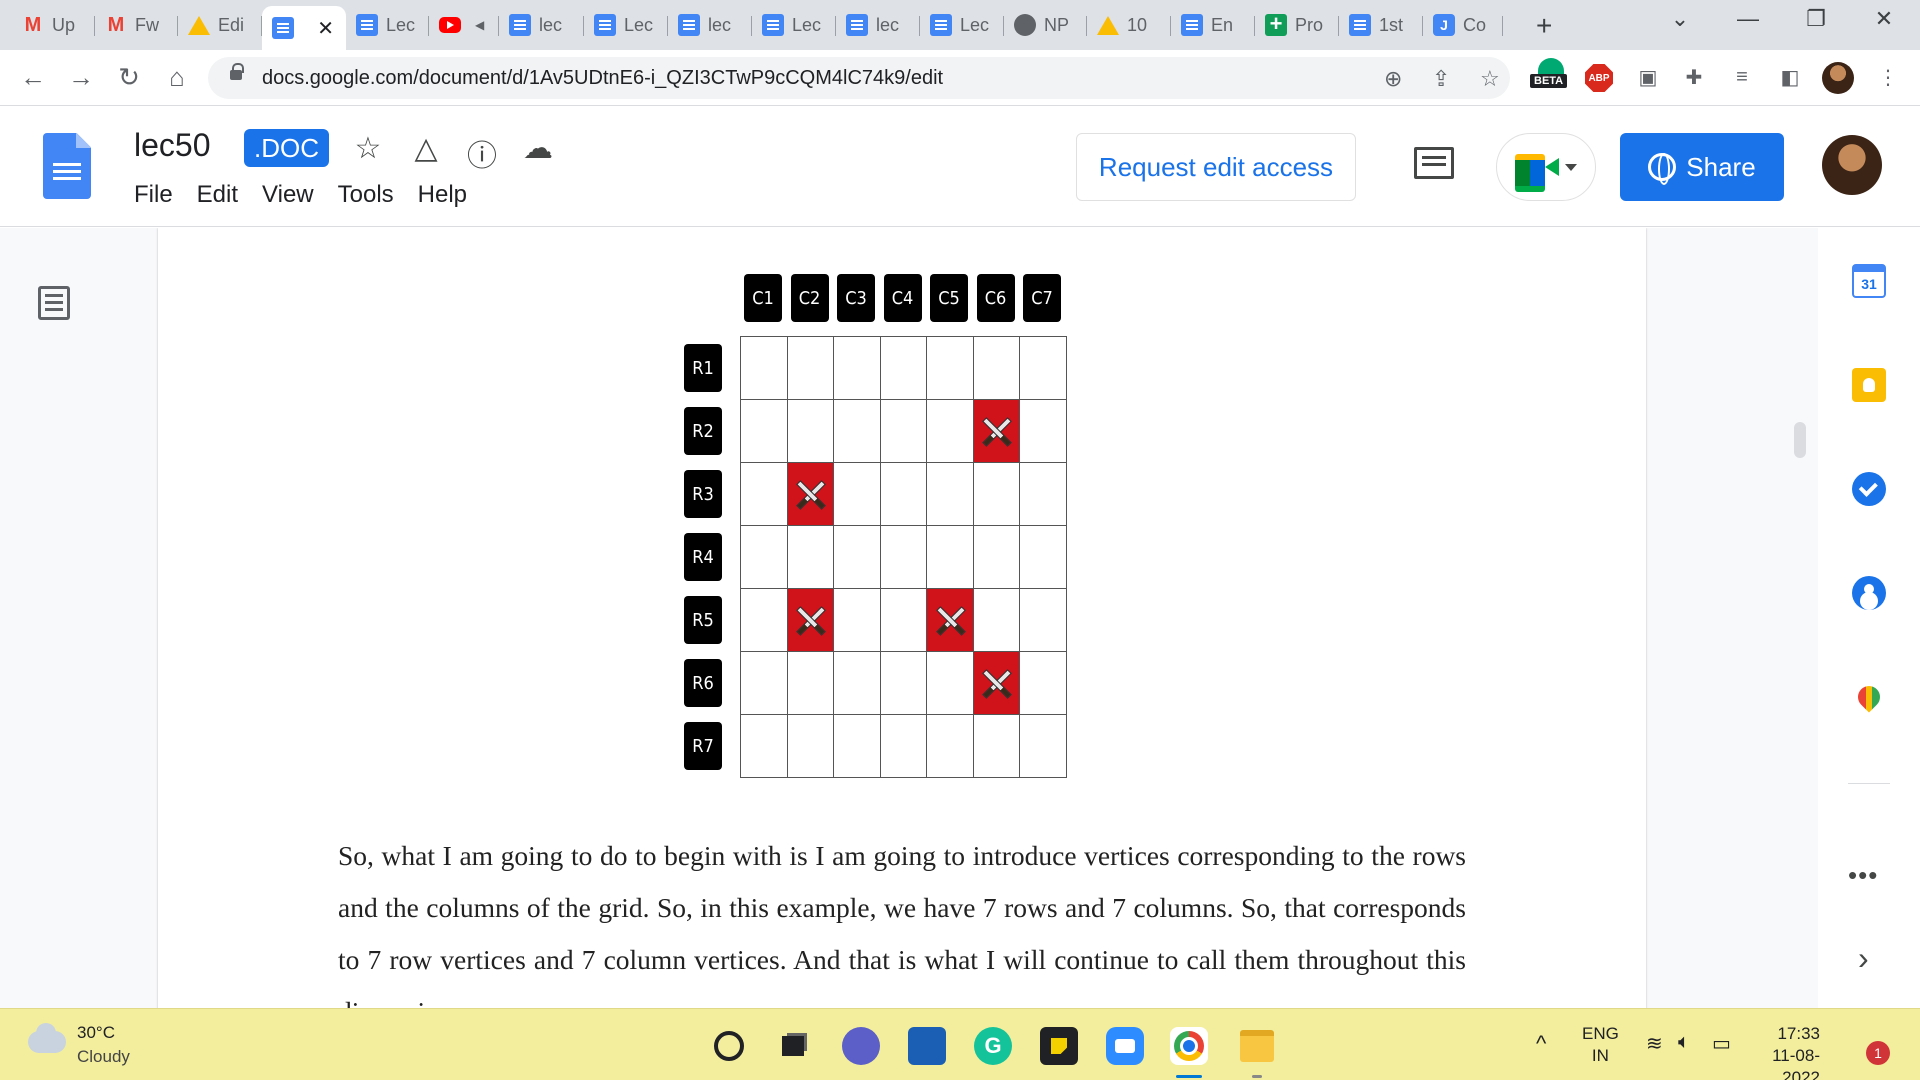 This screenshot has width=1920, height=1080. I want to click on star-icon: ☆, so click(368, 148).